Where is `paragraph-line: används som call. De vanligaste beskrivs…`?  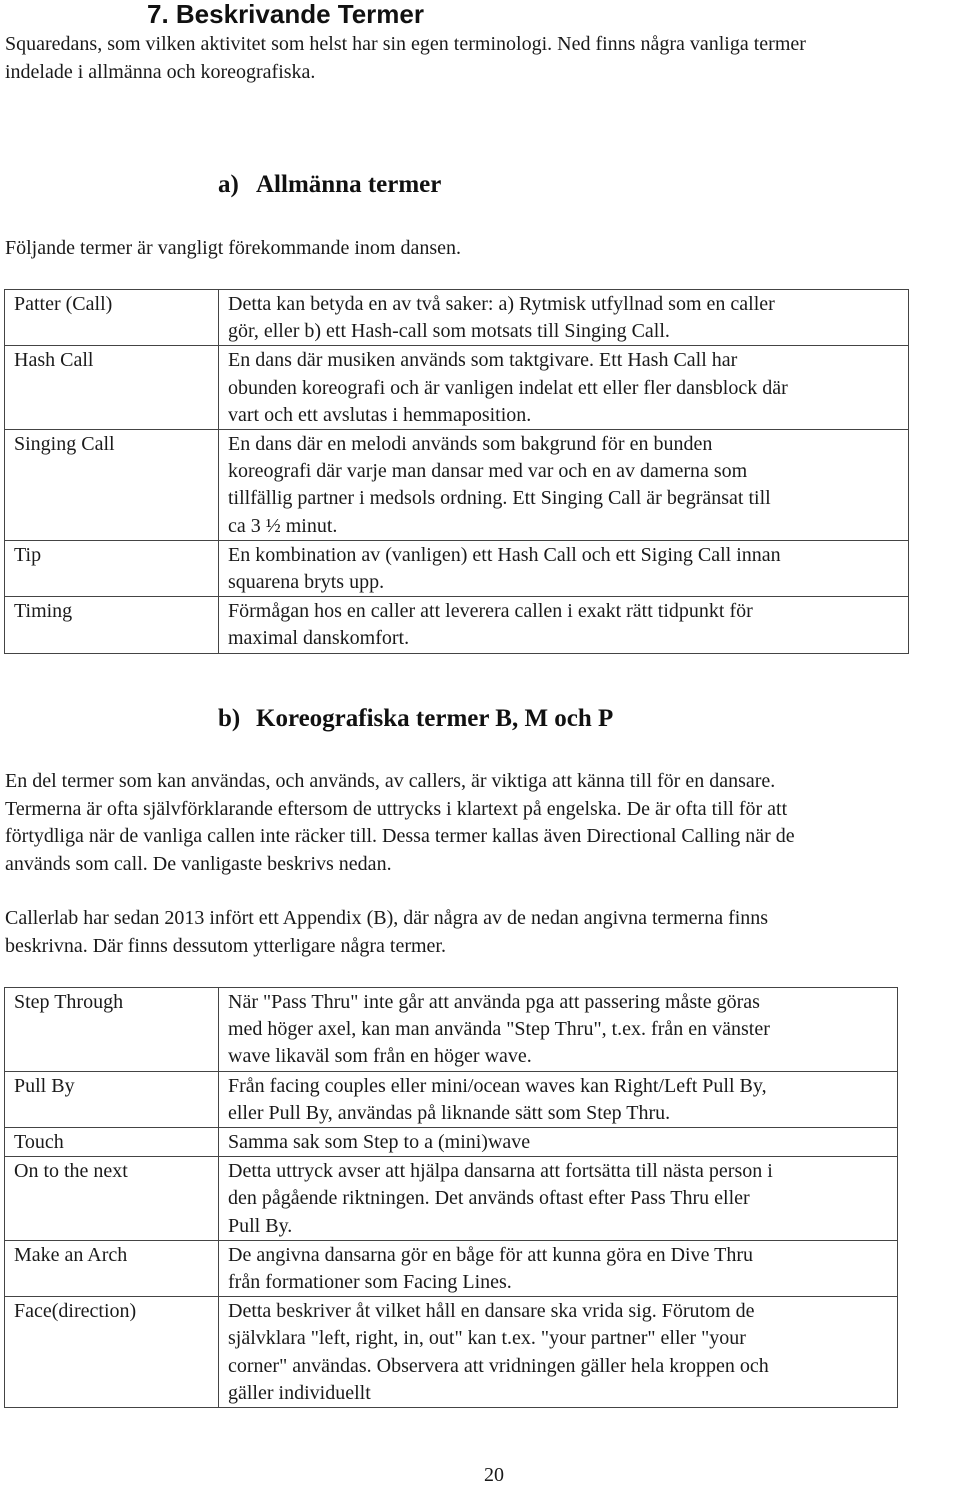 paragraph-line: används som call. De vanligaste beskrivs… is located at coordinates (198, 863).